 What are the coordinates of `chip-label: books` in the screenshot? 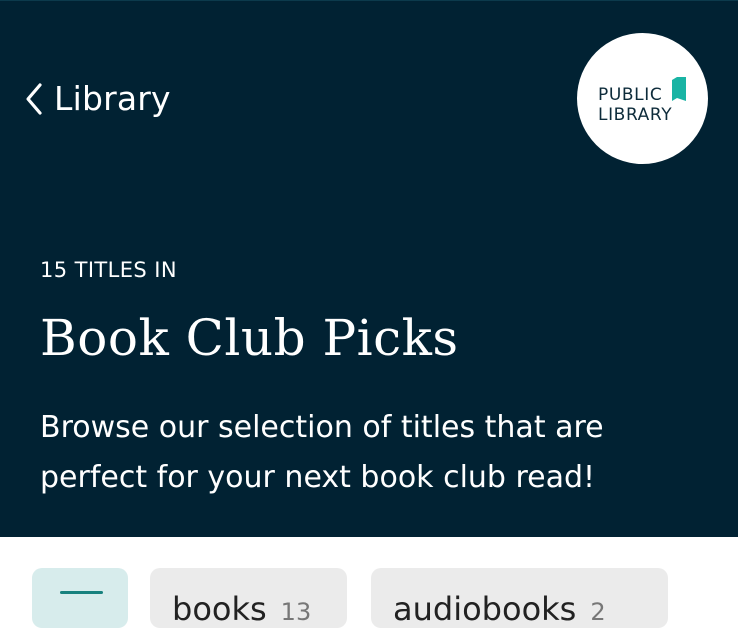 It's located at (219, 609).